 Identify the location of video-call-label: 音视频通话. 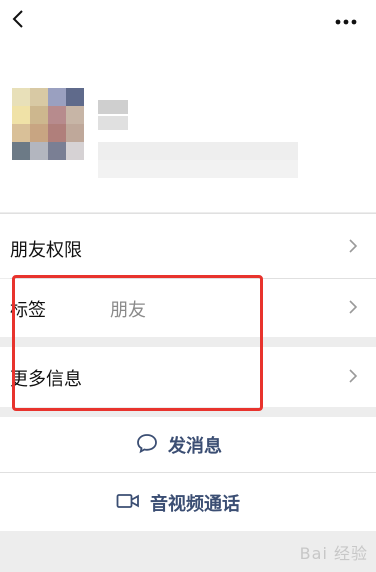
(195, 504).